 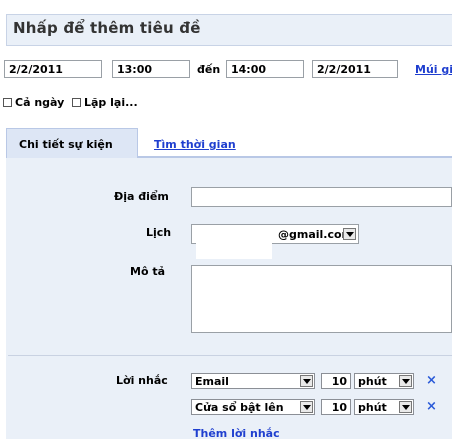 I want to click on tab-event-details: Chi tiết sự kiện, so click(x=72, y=143).